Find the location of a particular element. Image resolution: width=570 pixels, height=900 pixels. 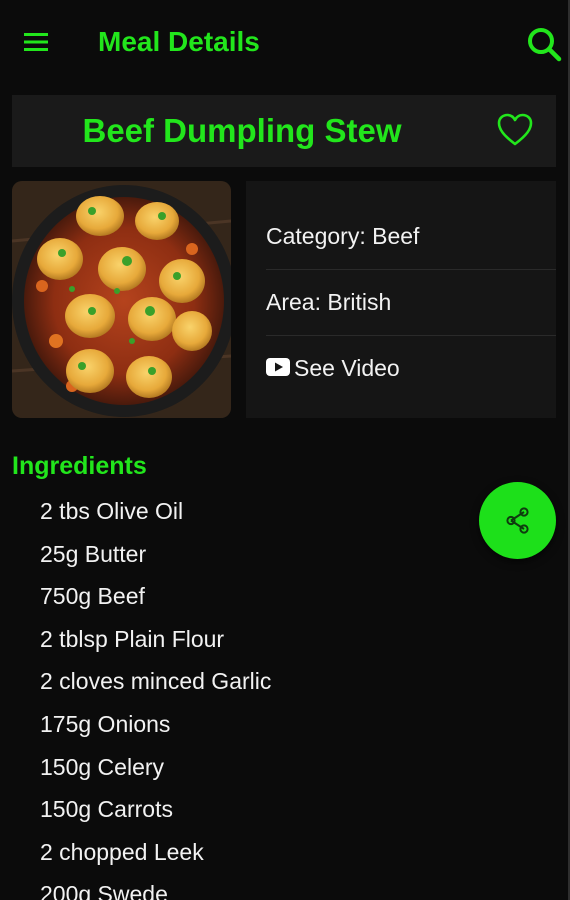

list-item: 2 tbs Olive Oil is located at coordinates (112, 511).